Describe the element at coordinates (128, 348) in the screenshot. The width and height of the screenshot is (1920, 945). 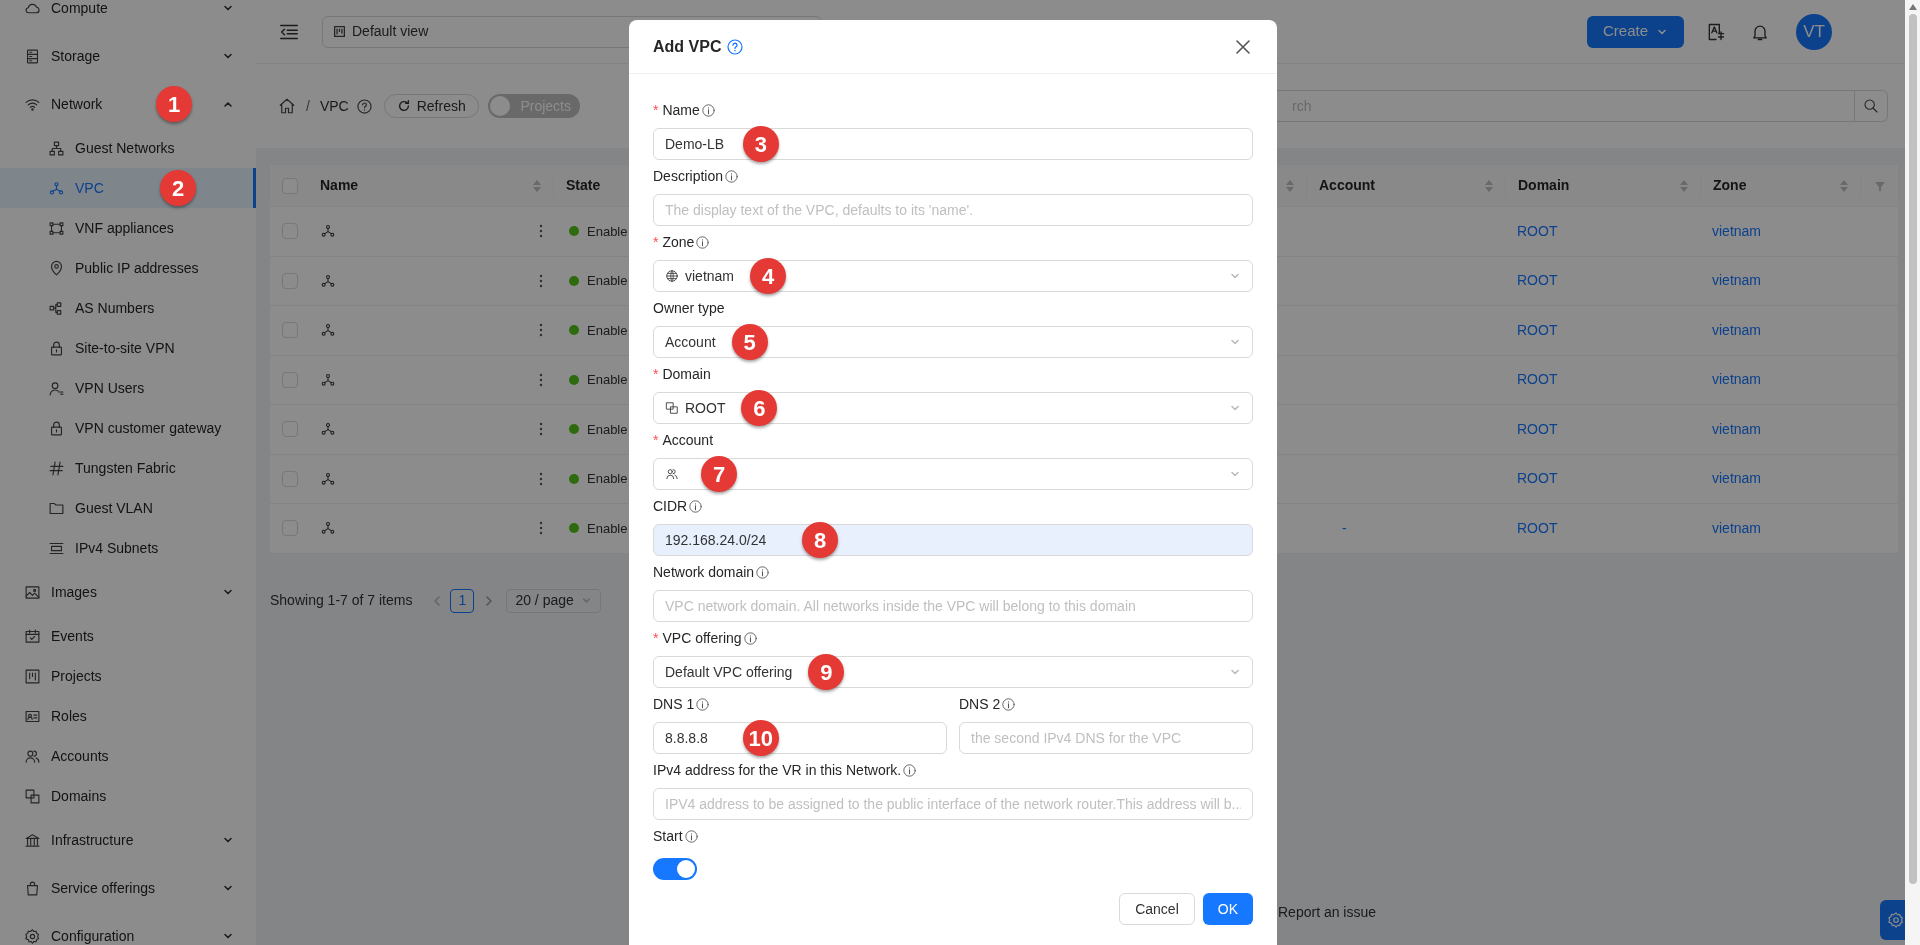
I see `menu-item: Site-to-site VPN` at that location.